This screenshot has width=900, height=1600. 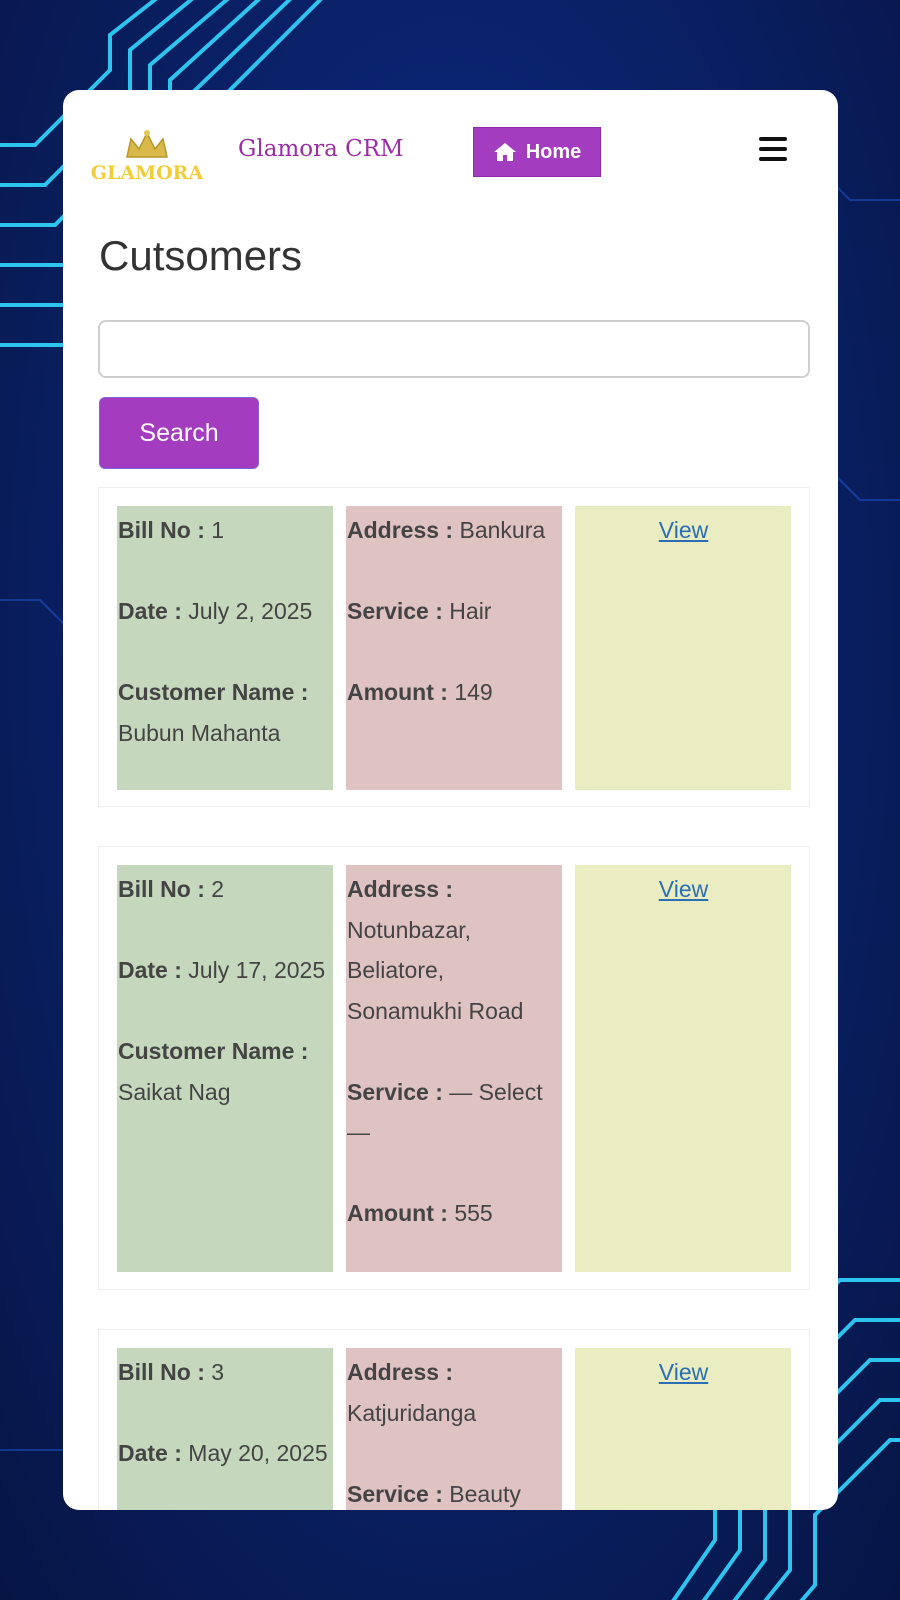 I want to click on amount-value: 149, so click(x=473, y=692).